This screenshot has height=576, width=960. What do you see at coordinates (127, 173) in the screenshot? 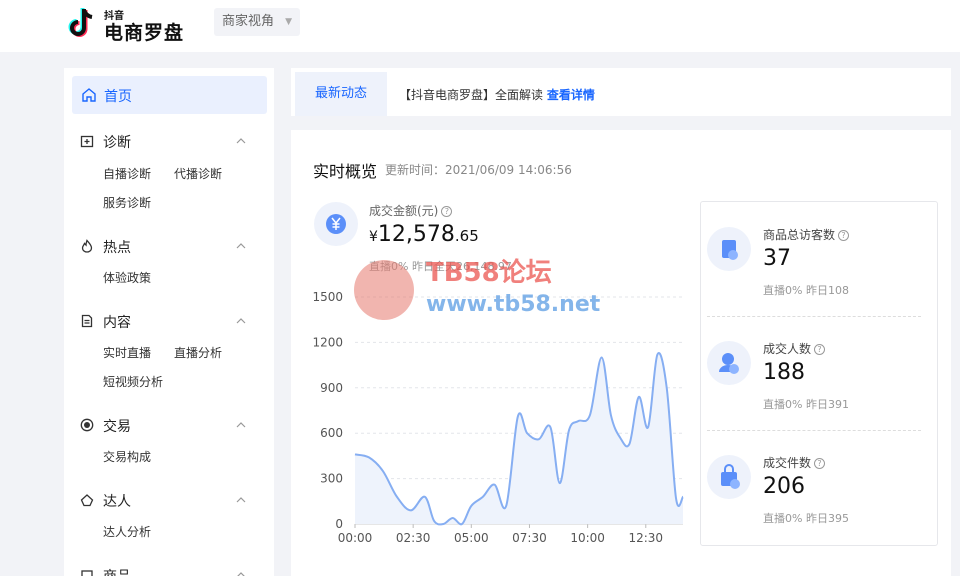
I see `sidebar-subitem: 自播诊断` at bounding box center [127, 173].